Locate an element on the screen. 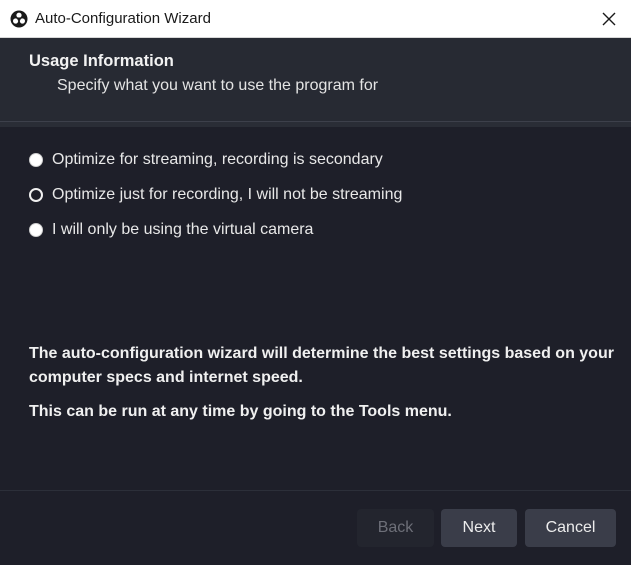 Image resolution: width=631 pixels, height=565 pixels. header-divider is located at coordinates (315, 124).